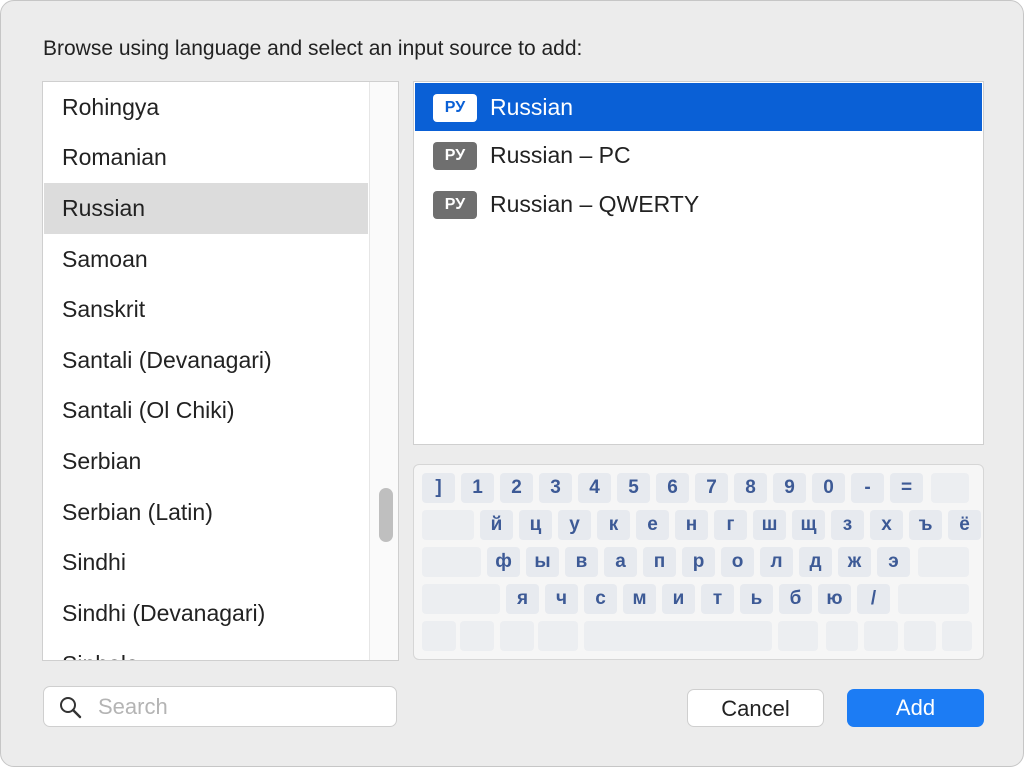  What do you see at coordinates (532, 107) in the screenshot?
I see `input-source-label: Russian` at bounding box center [532, 107].